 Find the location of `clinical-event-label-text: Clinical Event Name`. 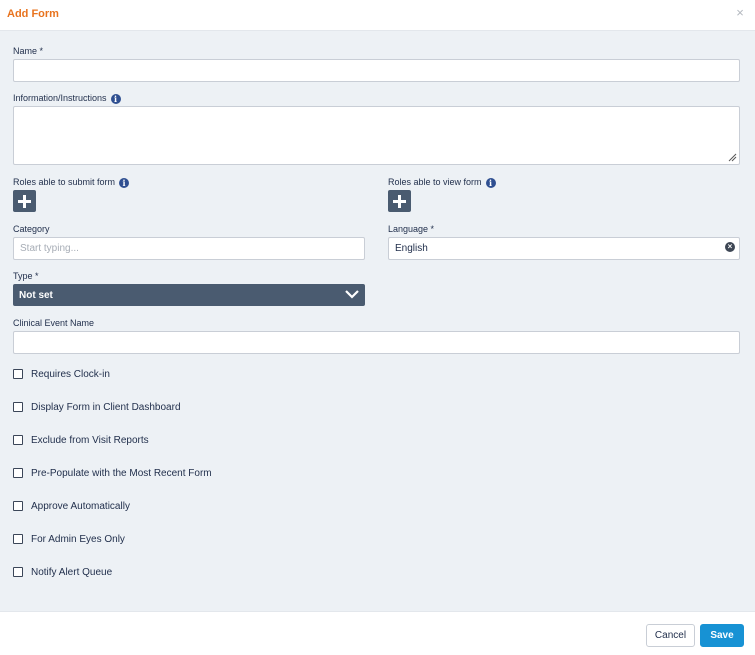

clinical-event-label-text: Clinical Event Name is located at coordinates (54, 323).